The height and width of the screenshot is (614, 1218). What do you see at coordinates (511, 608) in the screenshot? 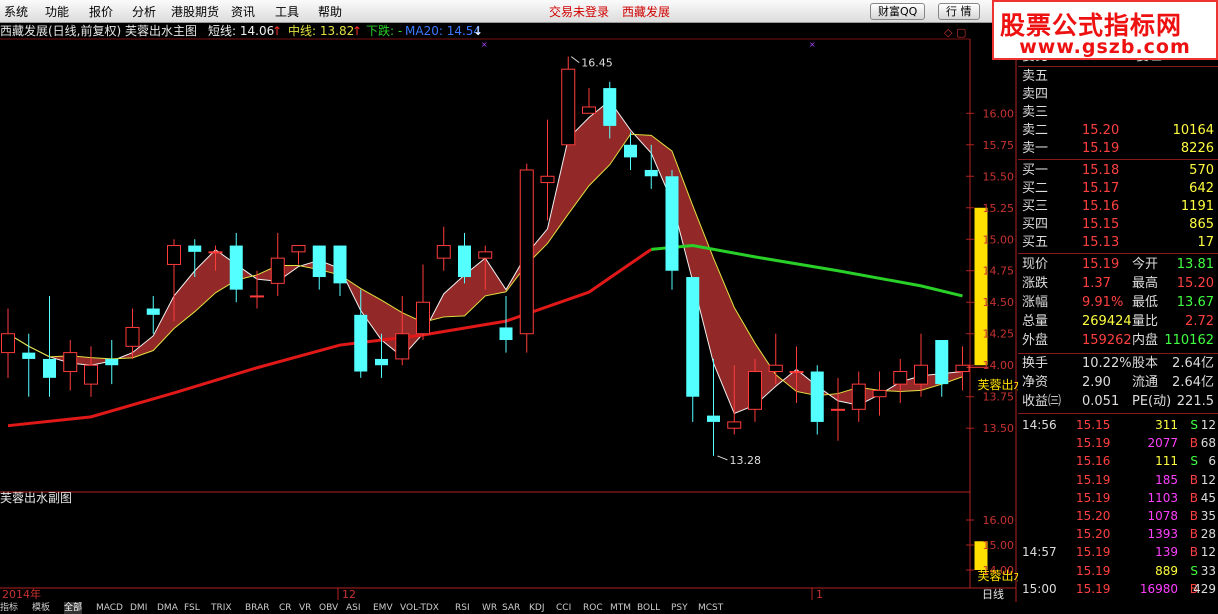
I see `indicator-tab-sar: SAR` at bounding box center [511, 608].